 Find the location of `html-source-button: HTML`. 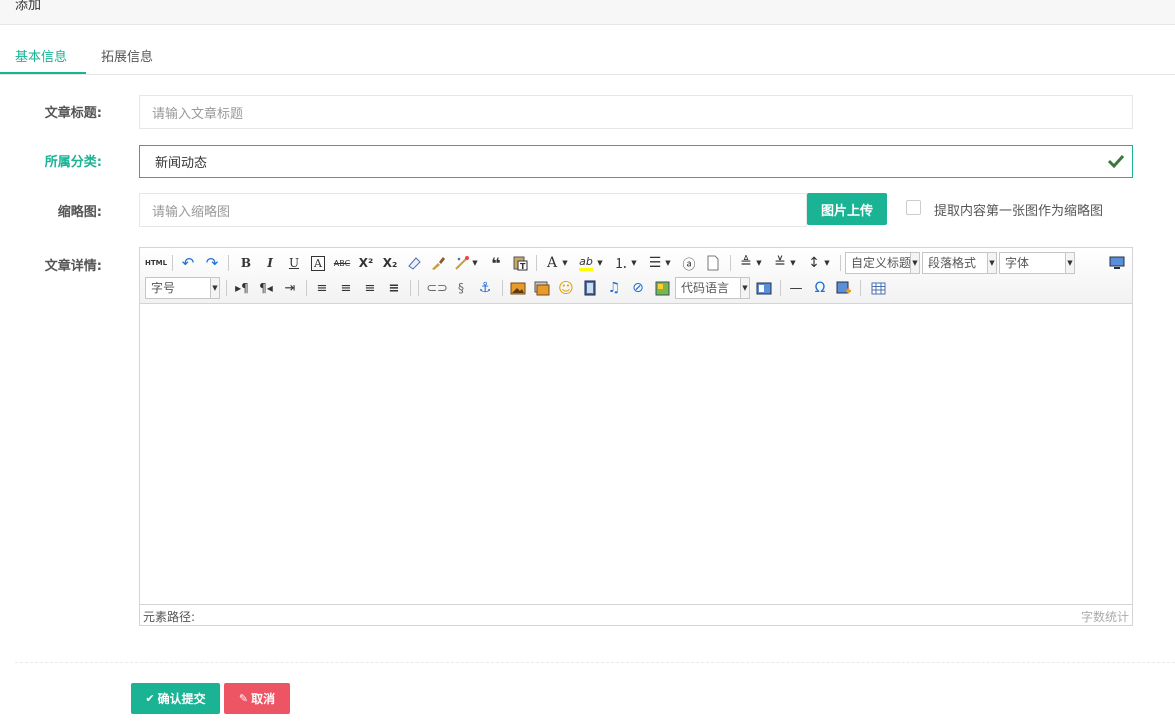

html-source-button: HTML is located at coordinates (156, 263).